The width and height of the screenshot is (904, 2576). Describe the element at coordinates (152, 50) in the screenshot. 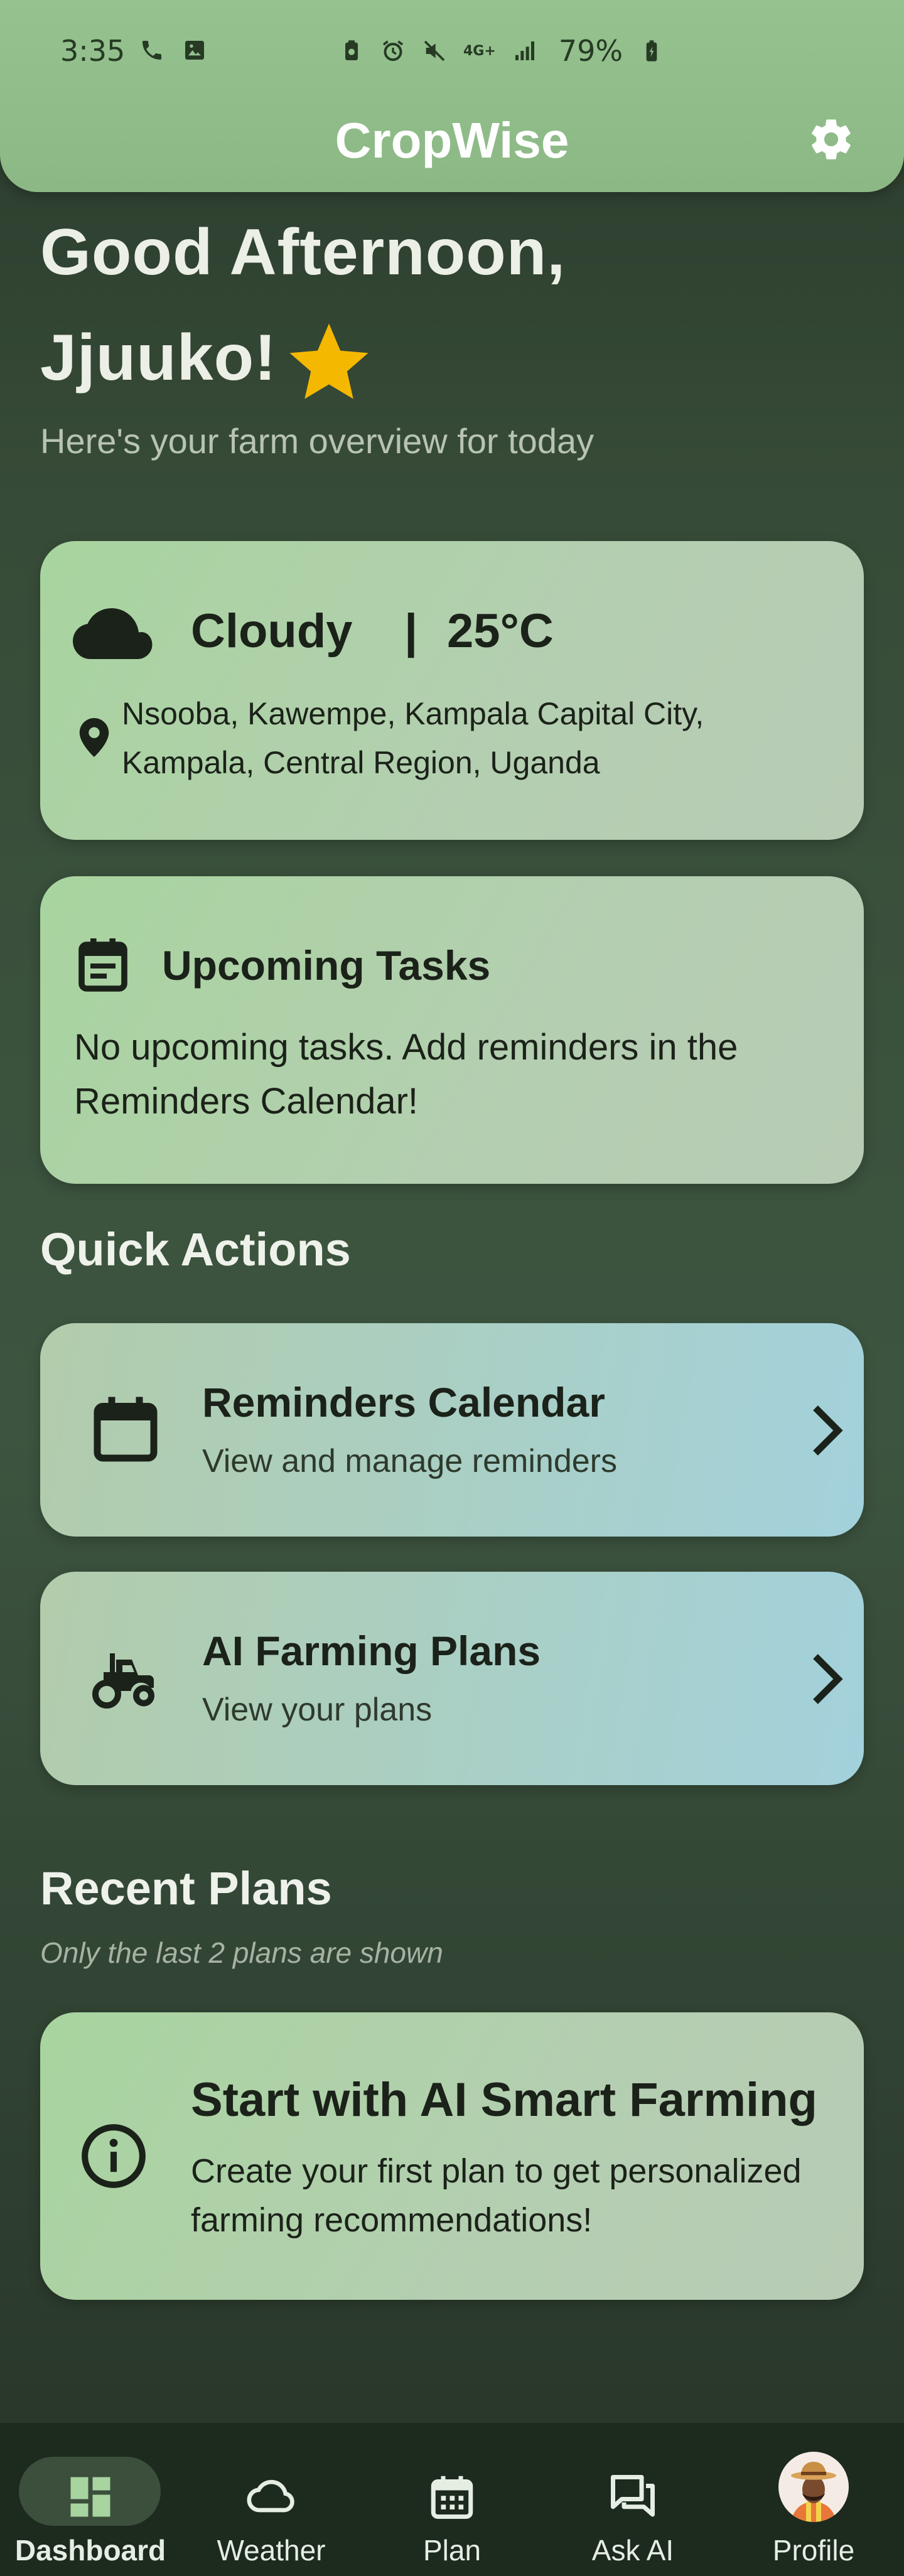

I see `call-icon` at that location.